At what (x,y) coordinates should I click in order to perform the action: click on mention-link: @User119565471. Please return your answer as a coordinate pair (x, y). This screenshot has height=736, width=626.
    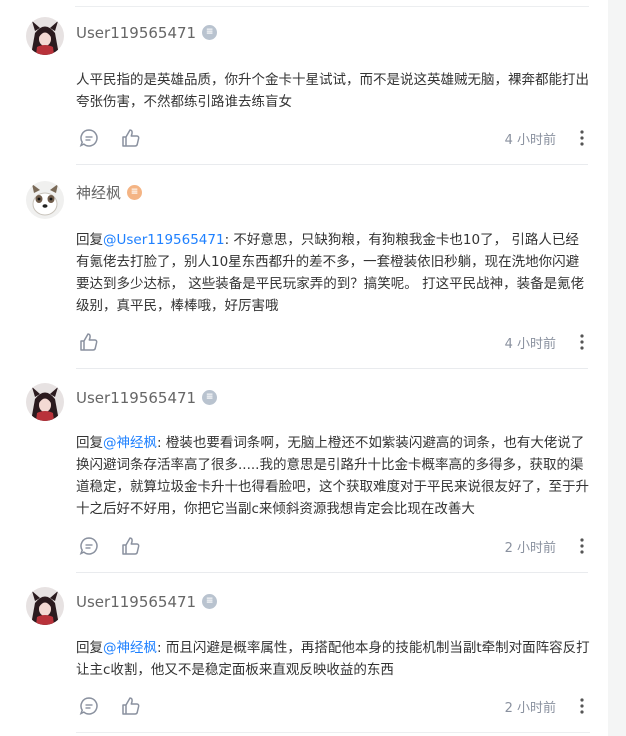
    Looking at the image, I should click on (164, 240).